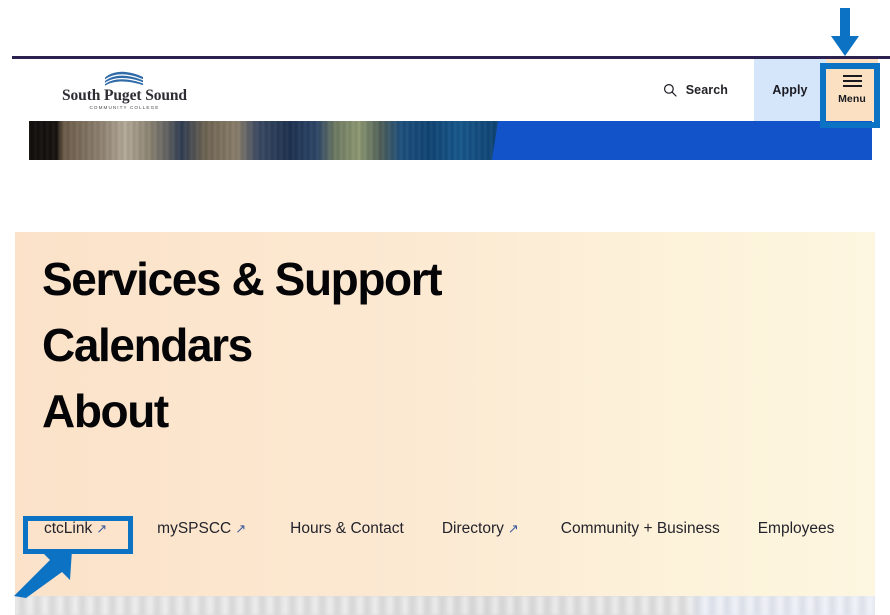  I want to click on menu-button: Menu, so click(852, 90).